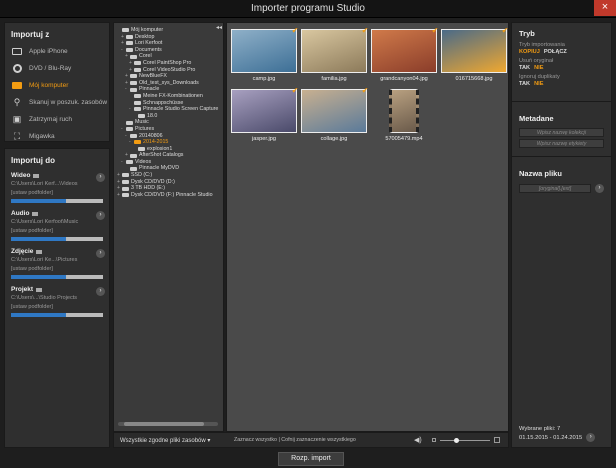 This screenshot has height=468, width=616. Describe the element at coordinates (57, 102) in the screenshot. I see `source-scan: ⚲ Skanuj w poszuk. zasobów` at that location.